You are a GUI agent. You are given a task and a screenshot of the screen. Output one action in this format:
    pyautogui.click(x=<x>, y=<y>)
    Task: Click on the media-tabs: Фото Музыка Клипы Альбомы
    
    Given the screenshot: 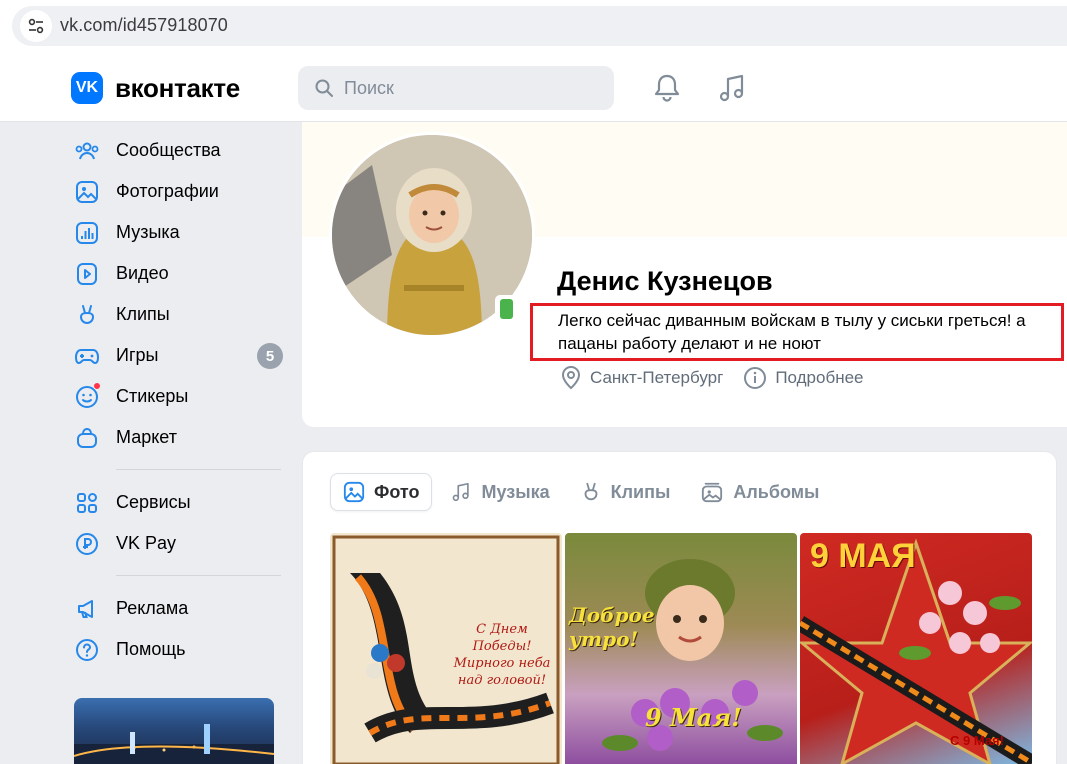 What is the action you would take?
    pyautogui.click(x=583, y=492)
    